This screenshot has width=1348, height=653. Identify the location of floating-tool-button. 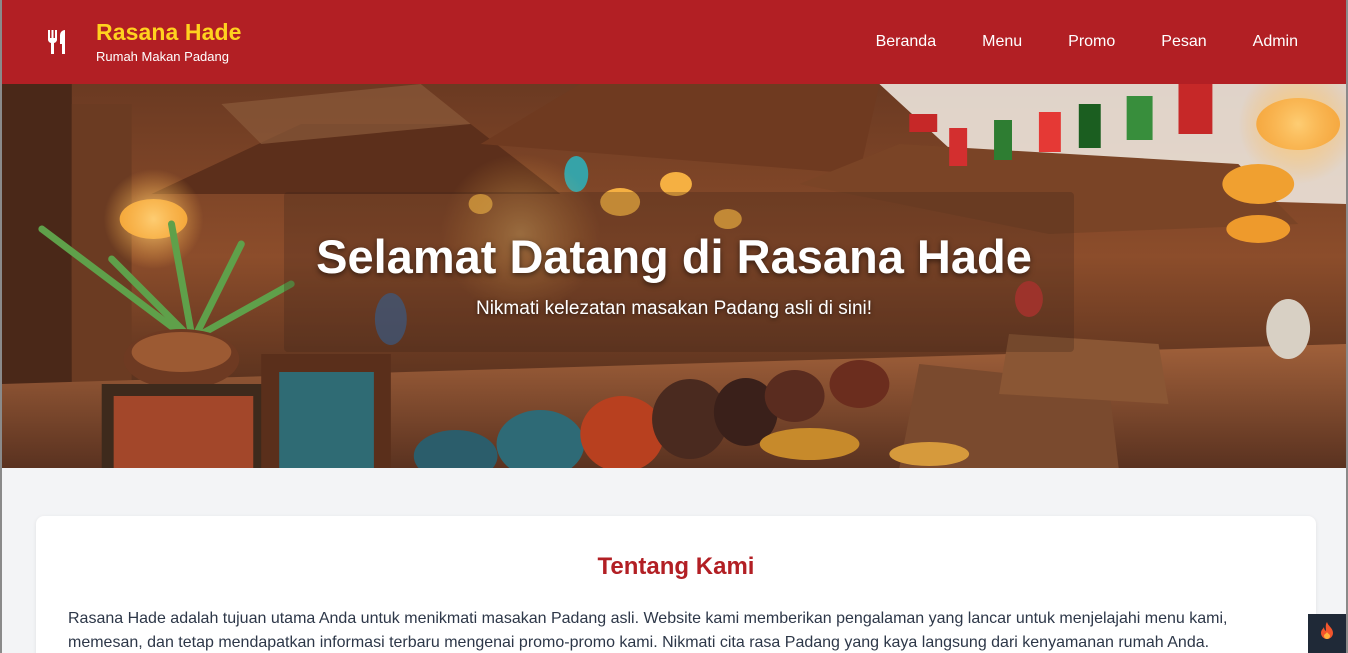
(1327, 633).